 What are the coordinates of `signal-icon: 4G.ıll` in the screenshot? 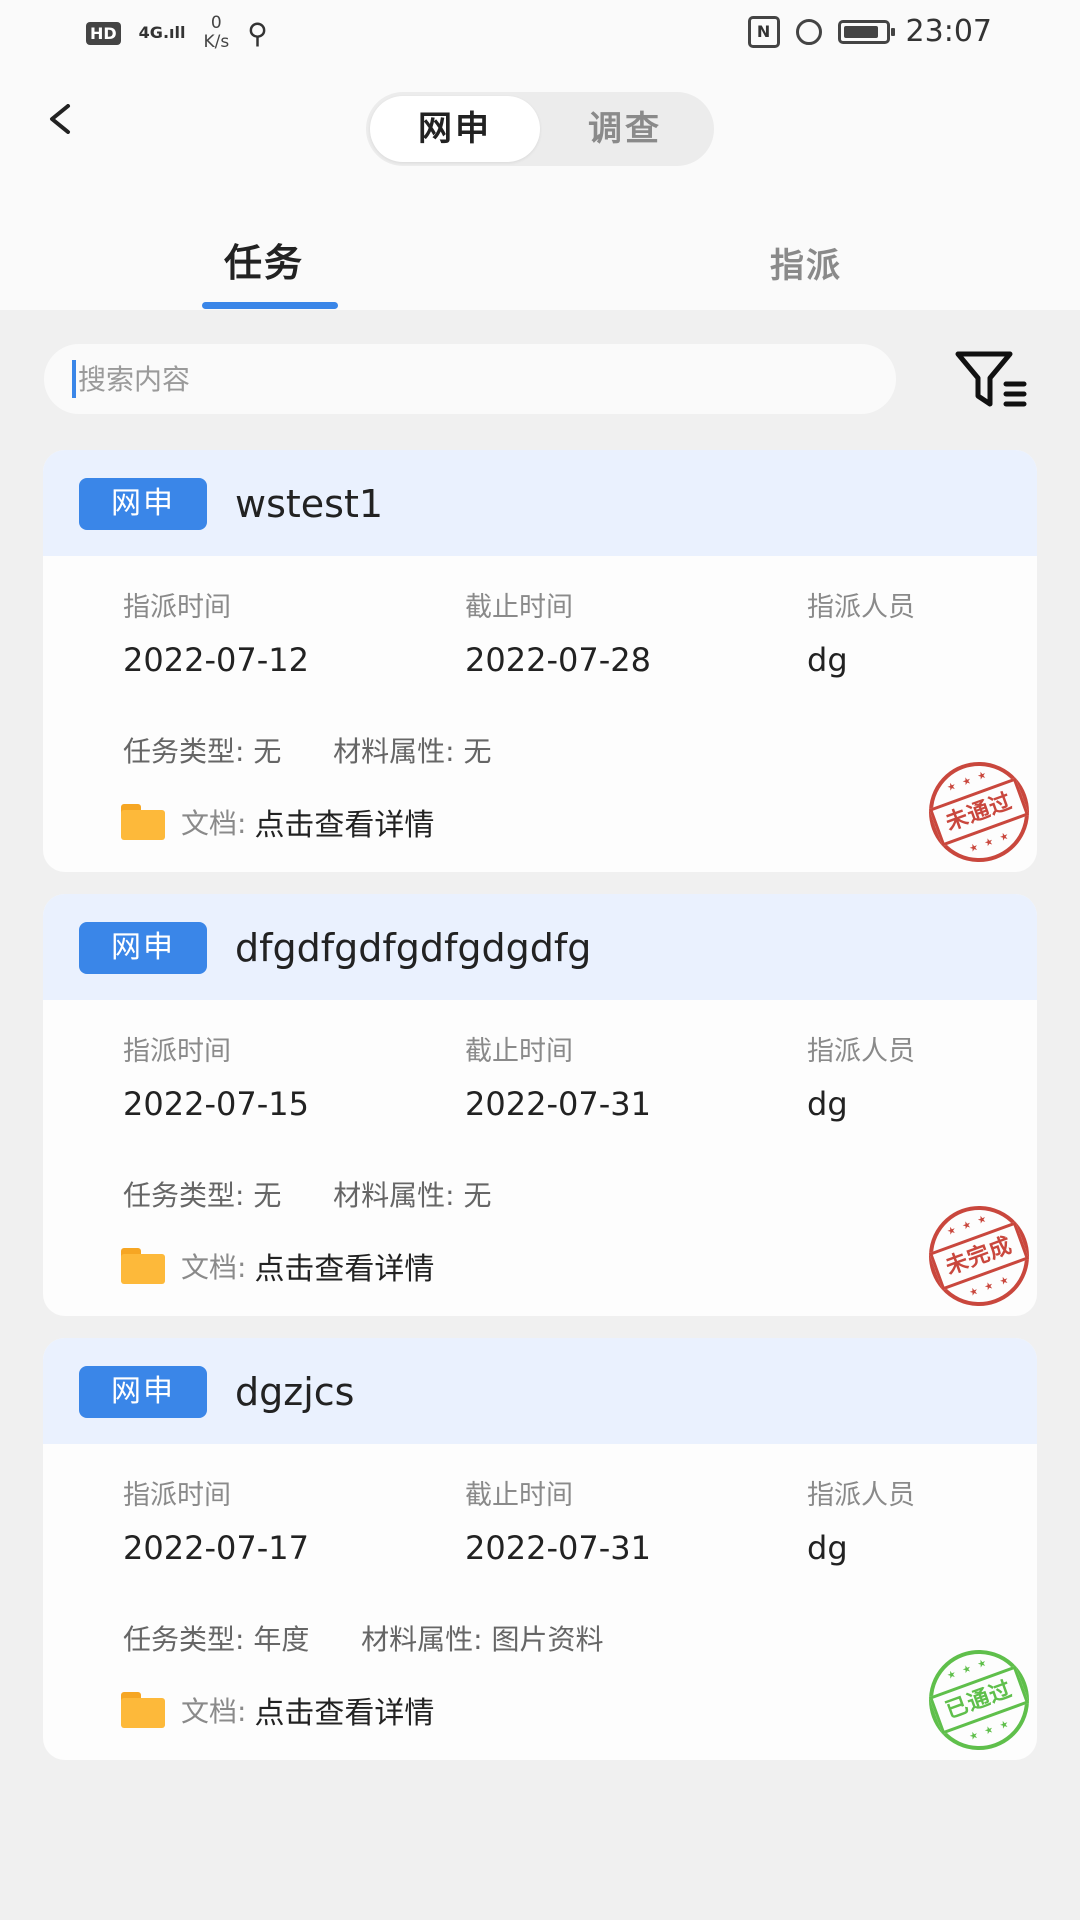 It's located at (162, 32).